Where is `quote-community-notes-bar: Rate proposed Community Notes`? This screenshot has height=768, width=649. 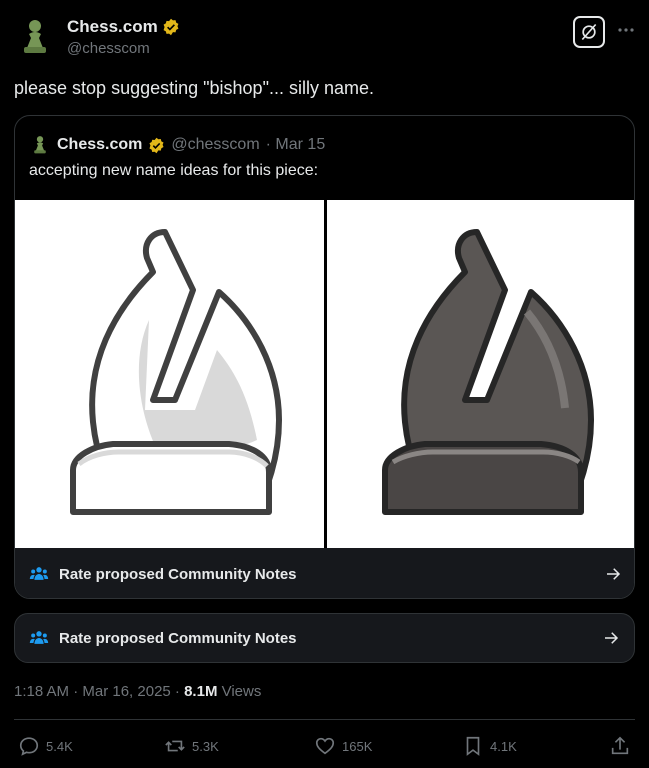 quote-community-notes-bar: Rate proposed Community Notes is located at coordinates (324, 573).